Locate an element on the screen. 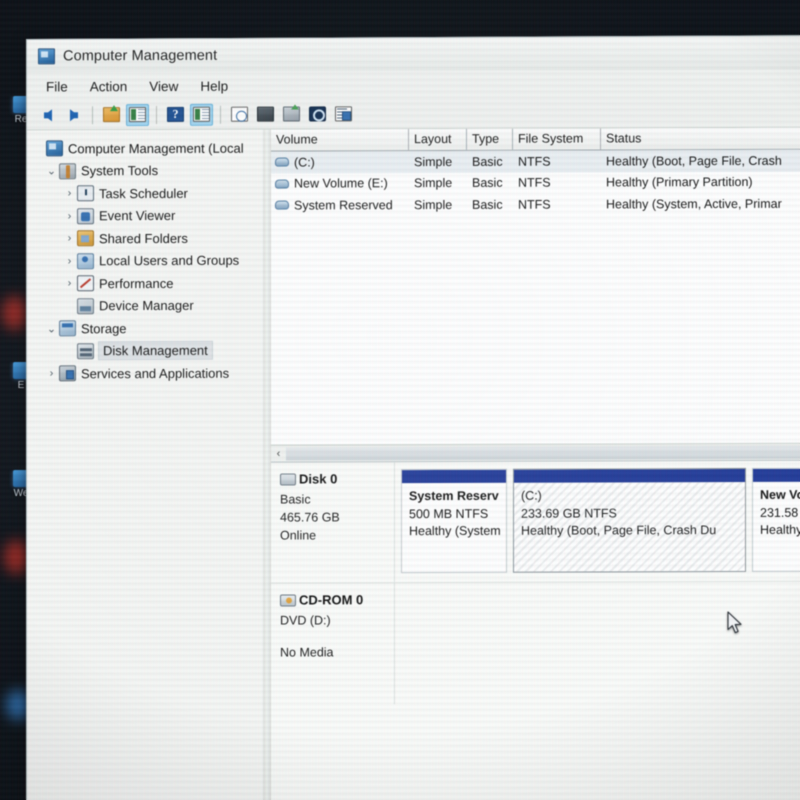 The width and height of the screenshot is (800, 800). partition-size: 231.58 G is located at coordinates (780, 512).